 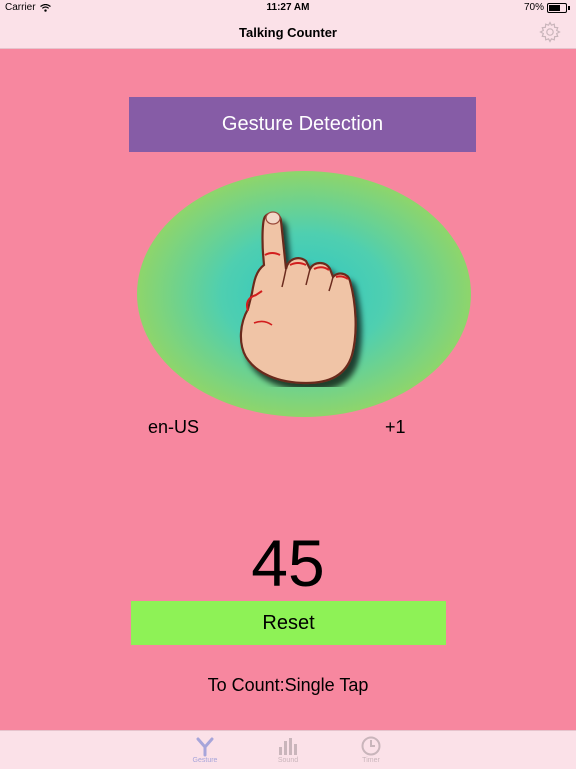 What do you see at coordinates (371, 760) in the screenshot?
I see `tab-timer-label: Timer` at bounding box center [371, 760].